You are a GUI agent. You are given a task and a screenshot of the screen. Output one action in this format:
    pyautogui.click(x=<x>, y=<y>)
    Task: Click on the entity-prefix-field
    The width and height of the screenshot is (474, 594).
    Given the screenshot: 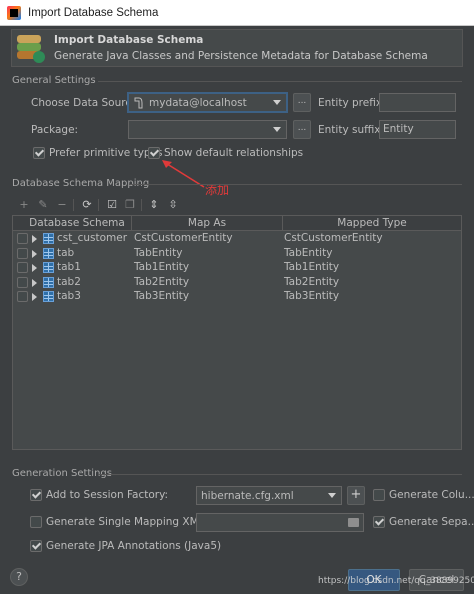 What is the action you would take?
    pyautogui.click(x=417, y=102)
    